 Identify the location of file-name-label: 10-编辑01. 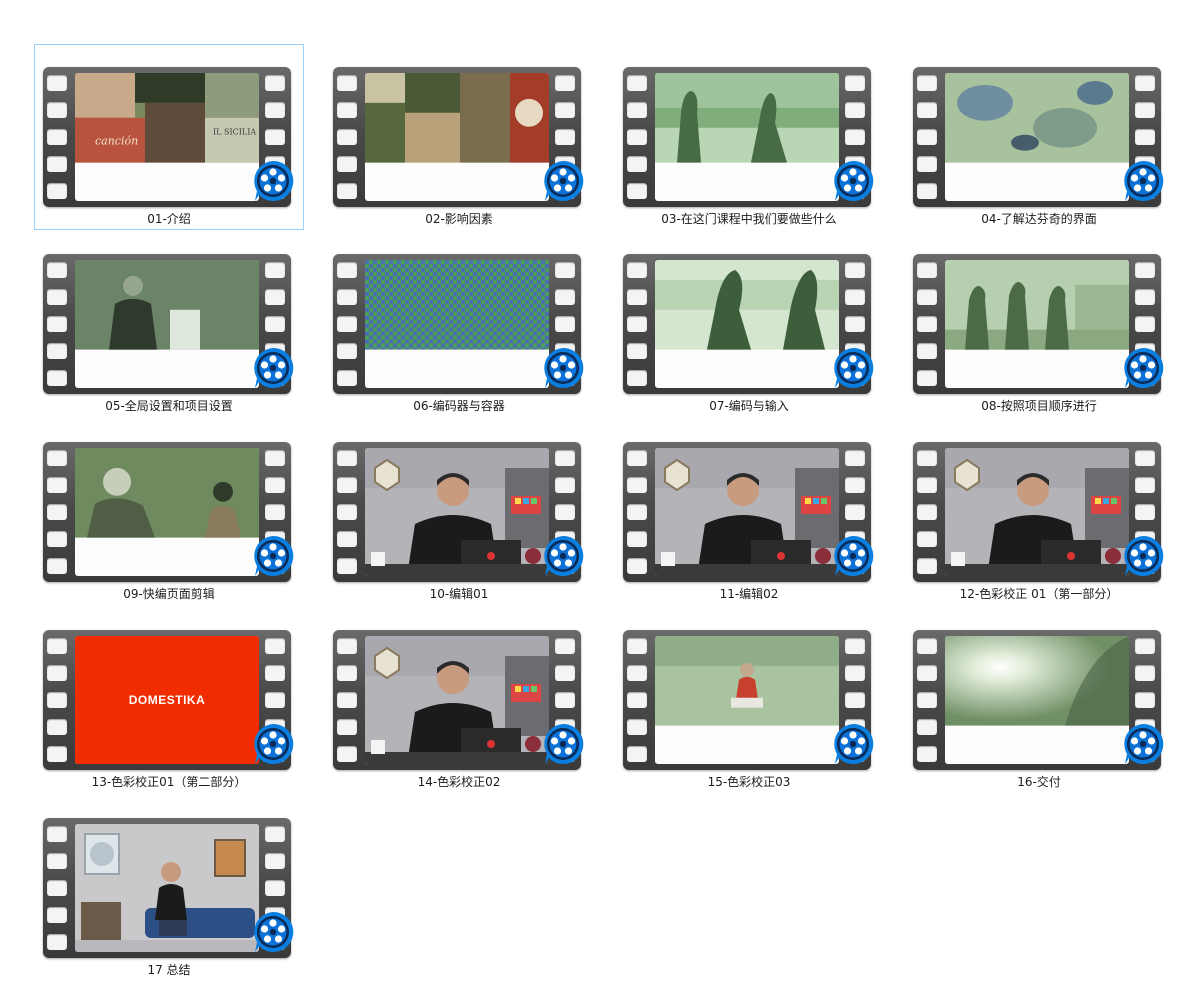
(459, 593).